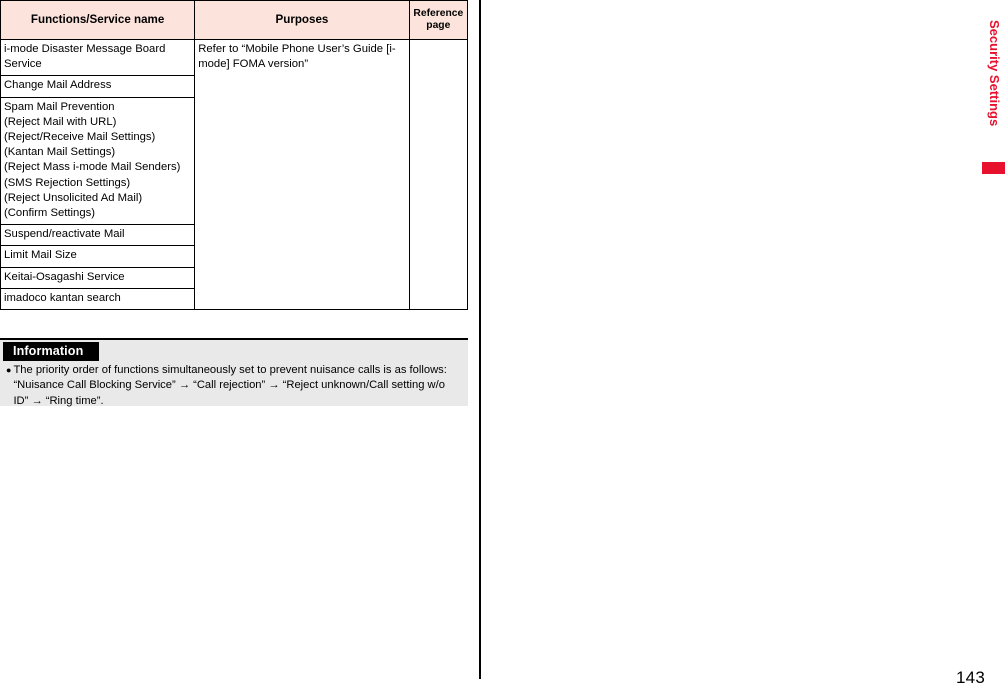 The image size is (1005, 698). What do you see at coordinates (92, 167) in the screenshot?
I see `function-service-name-line: (Reject Mass i-mode Mail Senders)` at bounding box center [92, 167].